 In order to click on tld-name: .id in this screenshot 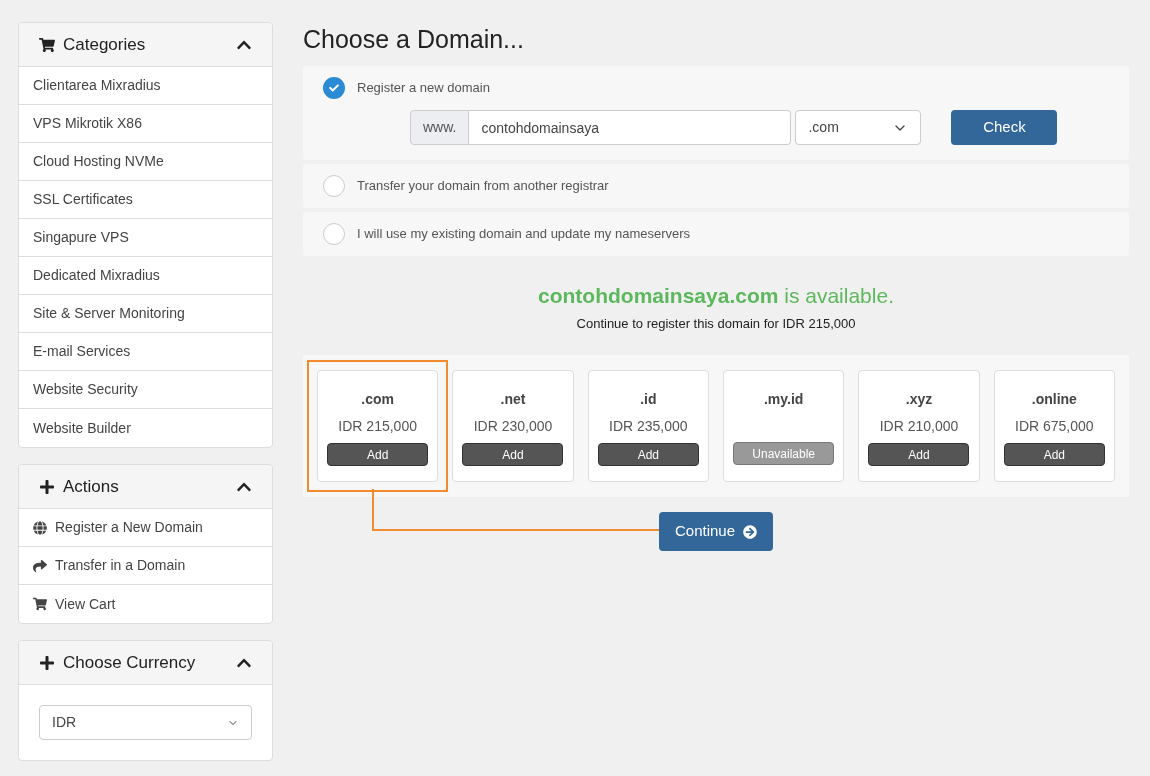, I will do `click(648, 399)`.